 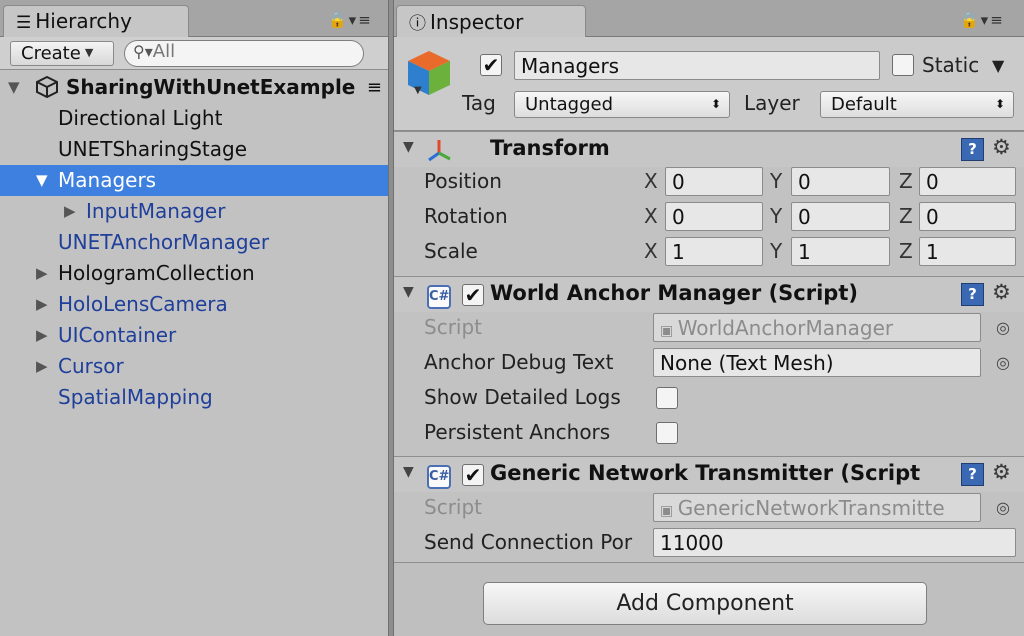 What do you see at coordinates (143, 51) in the screenshot?
I see `search-icon: ⚲▾` at bounding box center [143, 51].